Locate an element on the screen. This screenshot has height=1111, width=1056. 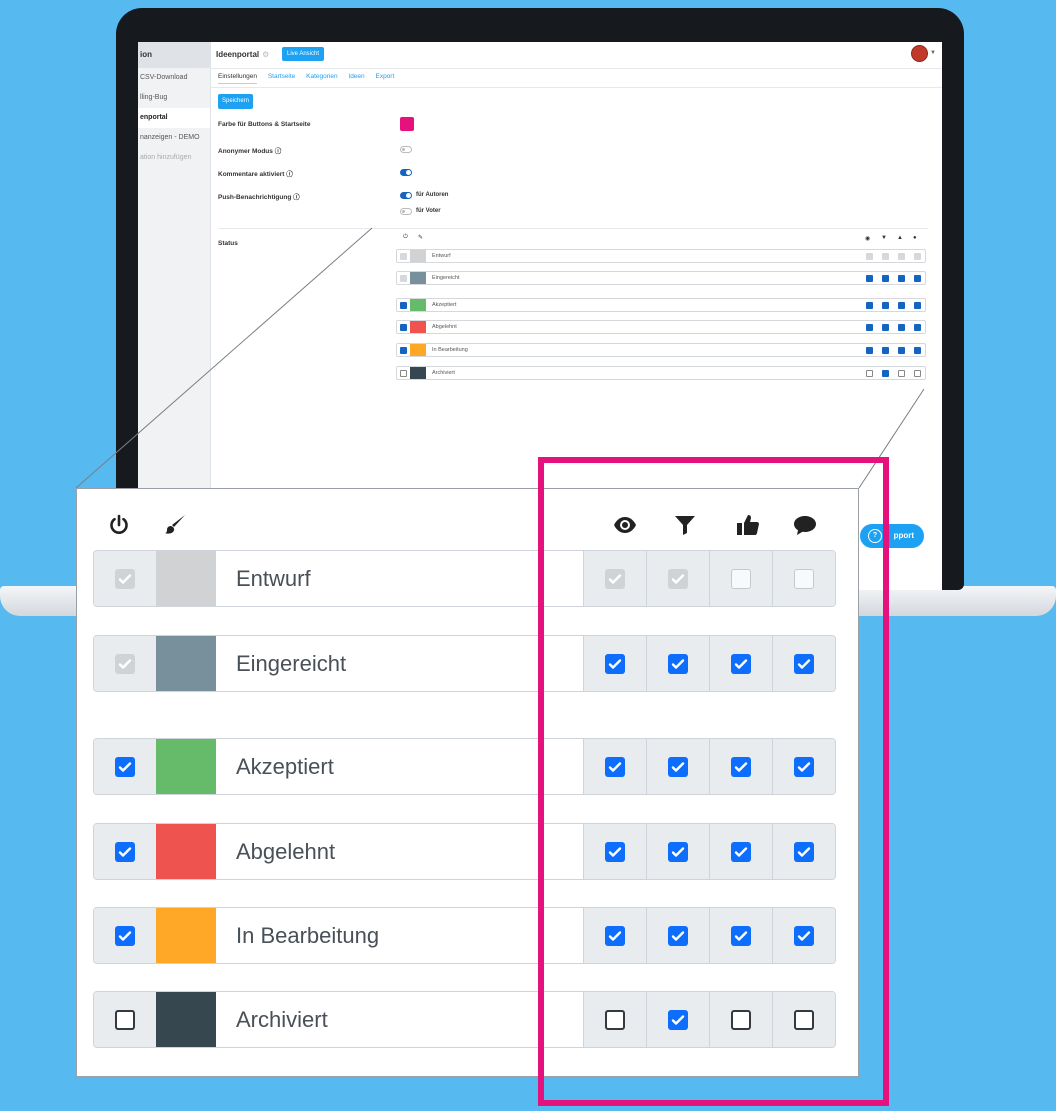
status-name-small: Archiviert is located at coordinates (443, 373).